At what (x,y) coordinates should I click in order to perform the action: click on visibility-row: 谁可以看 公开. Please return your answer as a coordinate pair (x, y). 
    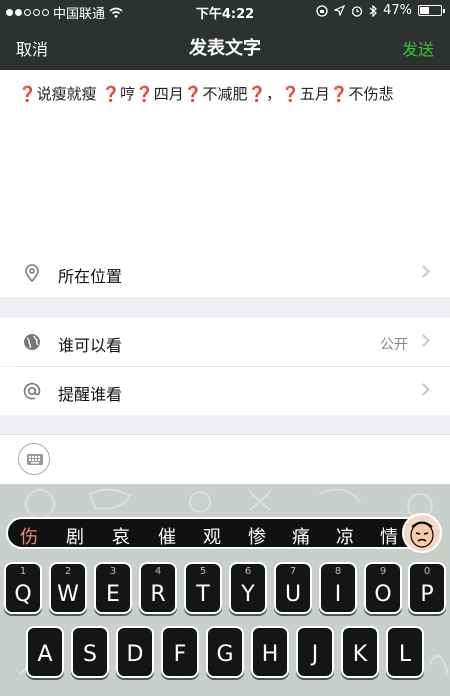
    Looking at the image, I should click on (225, 342).